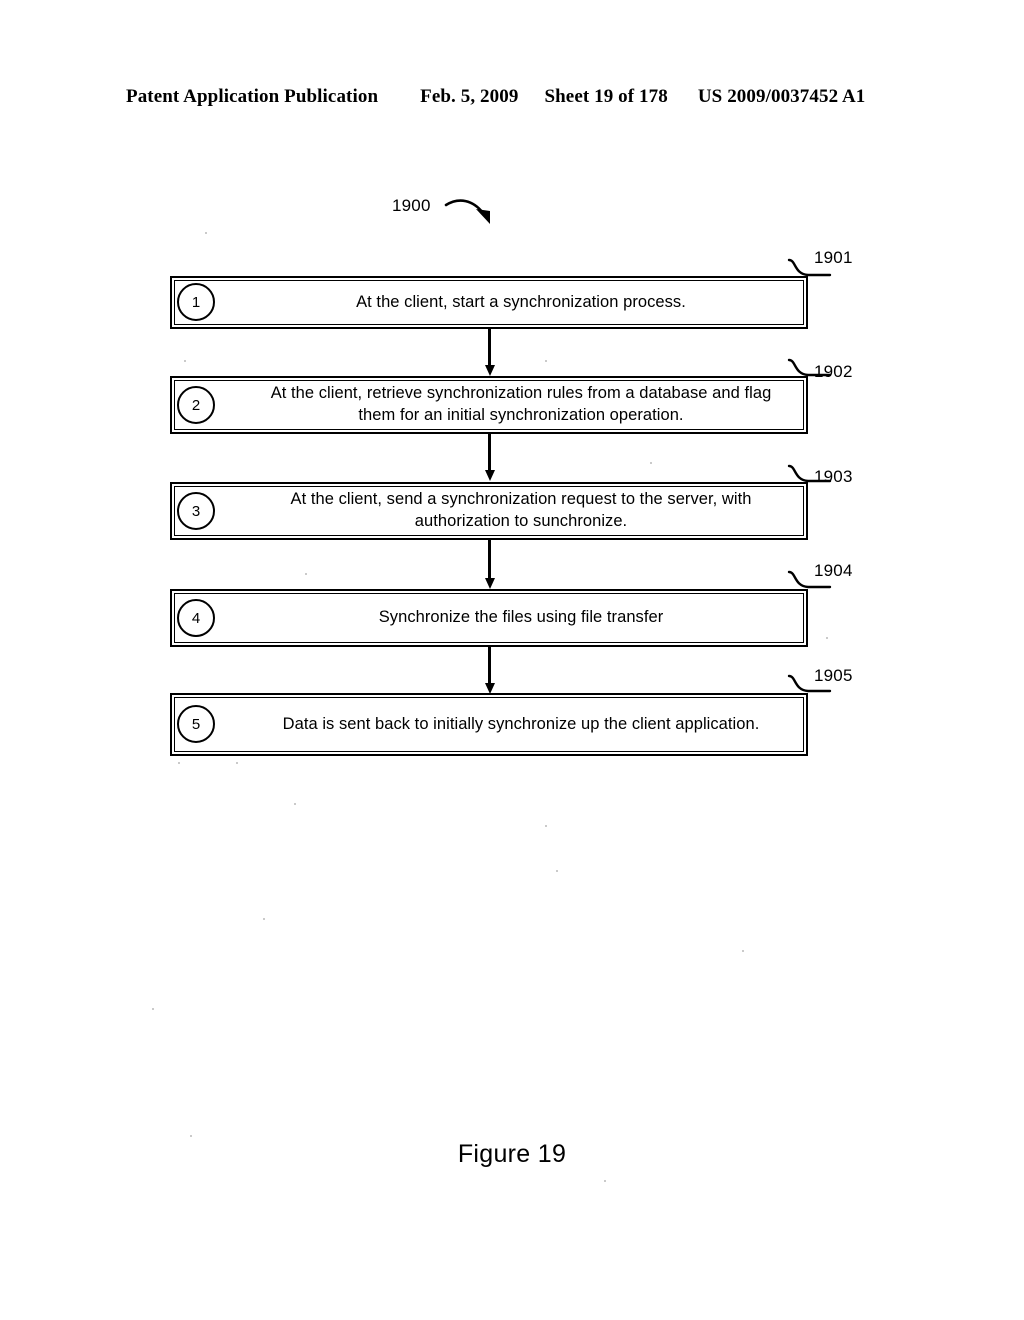 This screenshot has width=1024, height=1320. Describe the element at coordinates (411, 205) in the screenshot. I see `diagram-reference-label: 1900` at that location.